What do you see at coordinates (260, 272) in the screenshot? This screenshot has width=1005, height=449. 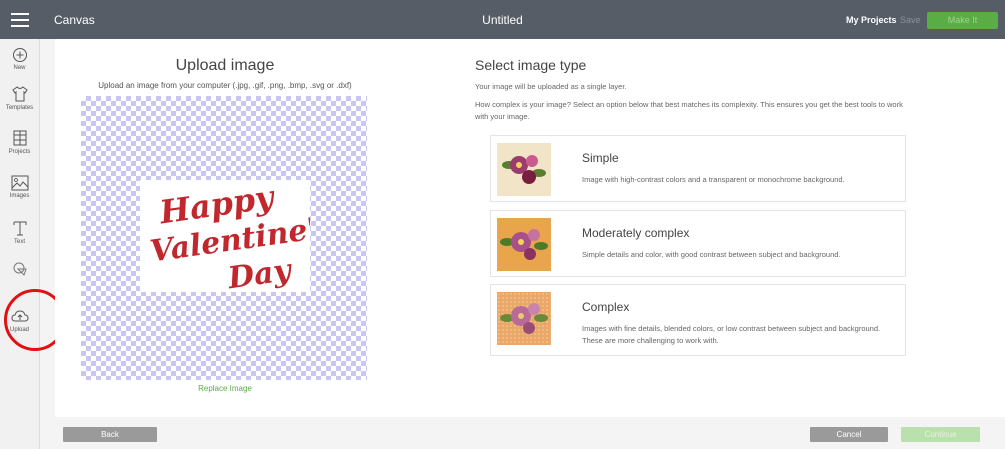 I see `svg-text: Day` at bounding box center [260, 272].